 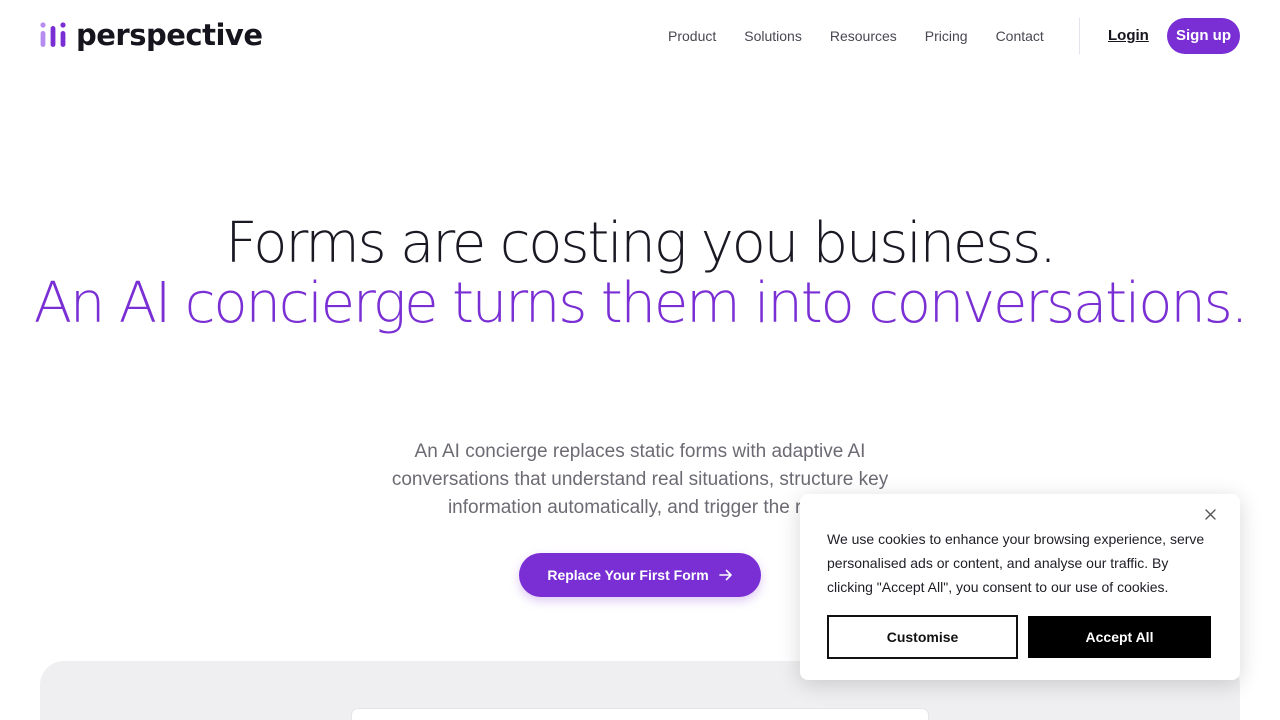 What do you see at coordinates (1020, 36) in the screenshot?
I see `nav-contact: Contact` at bounding box center [1020, 36].